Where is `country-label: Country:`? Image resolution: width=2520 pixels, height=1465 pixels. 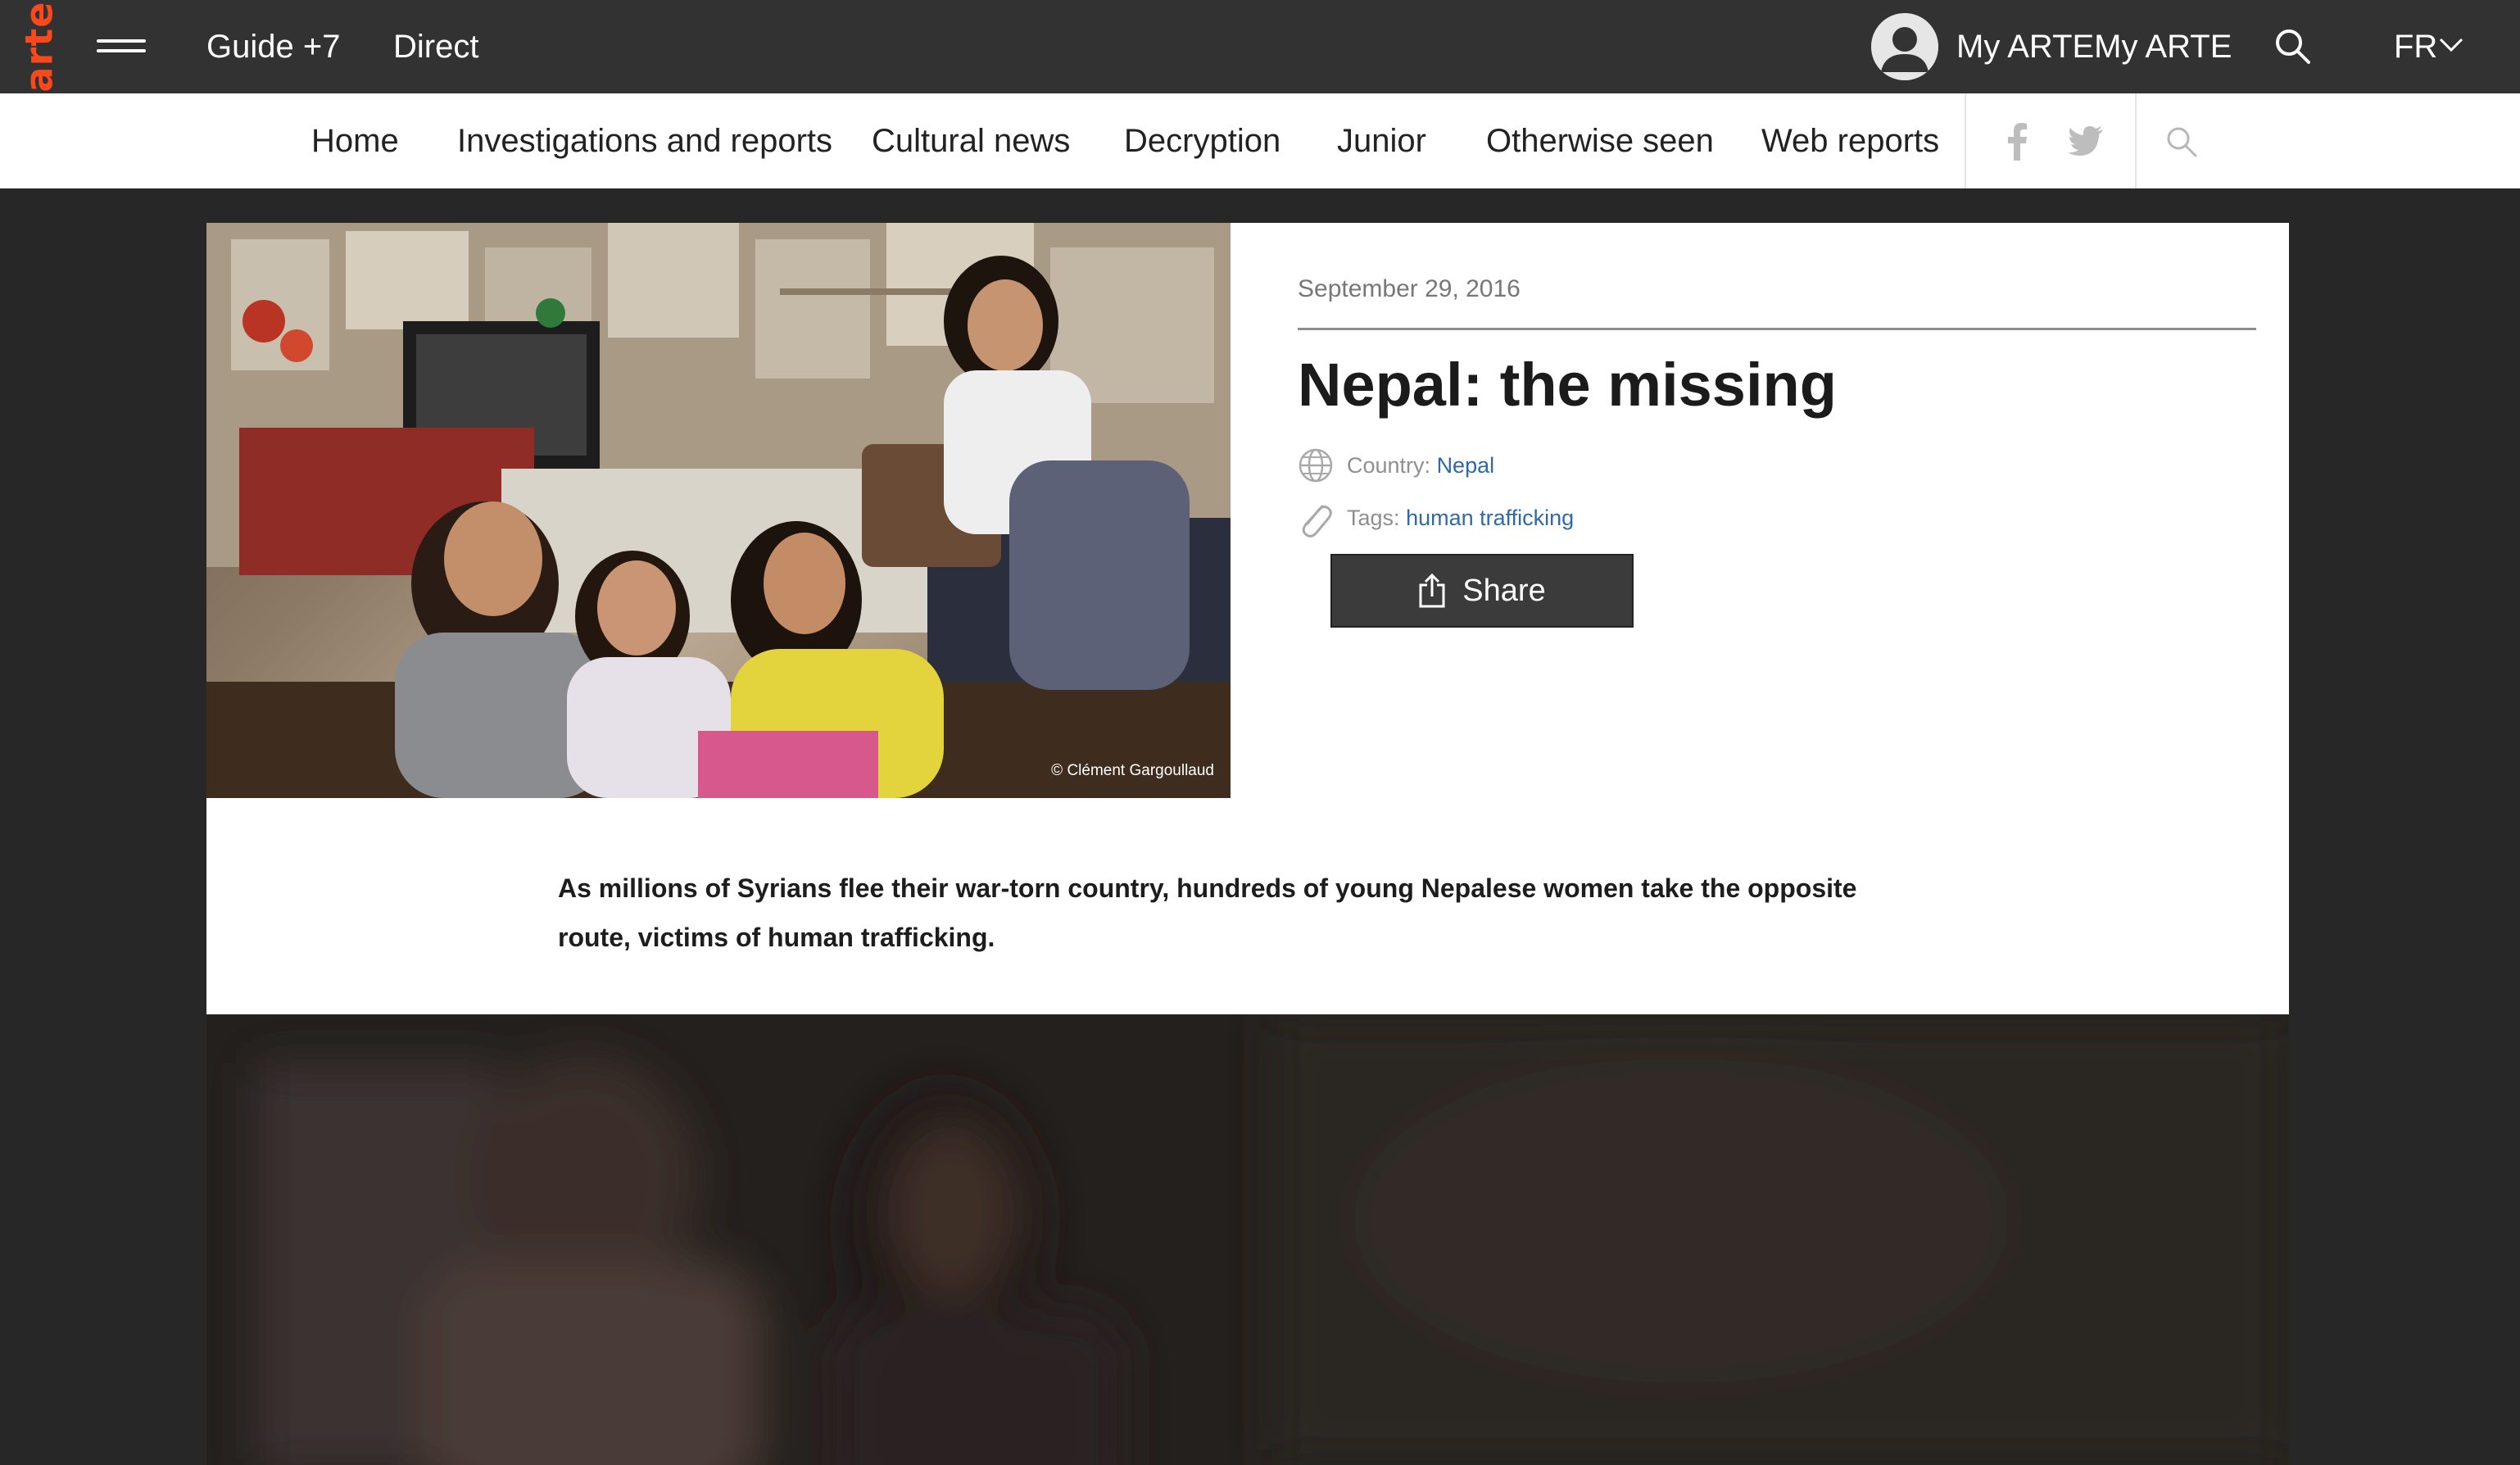 country-label: Country: is located at coordinates (1389, 466).